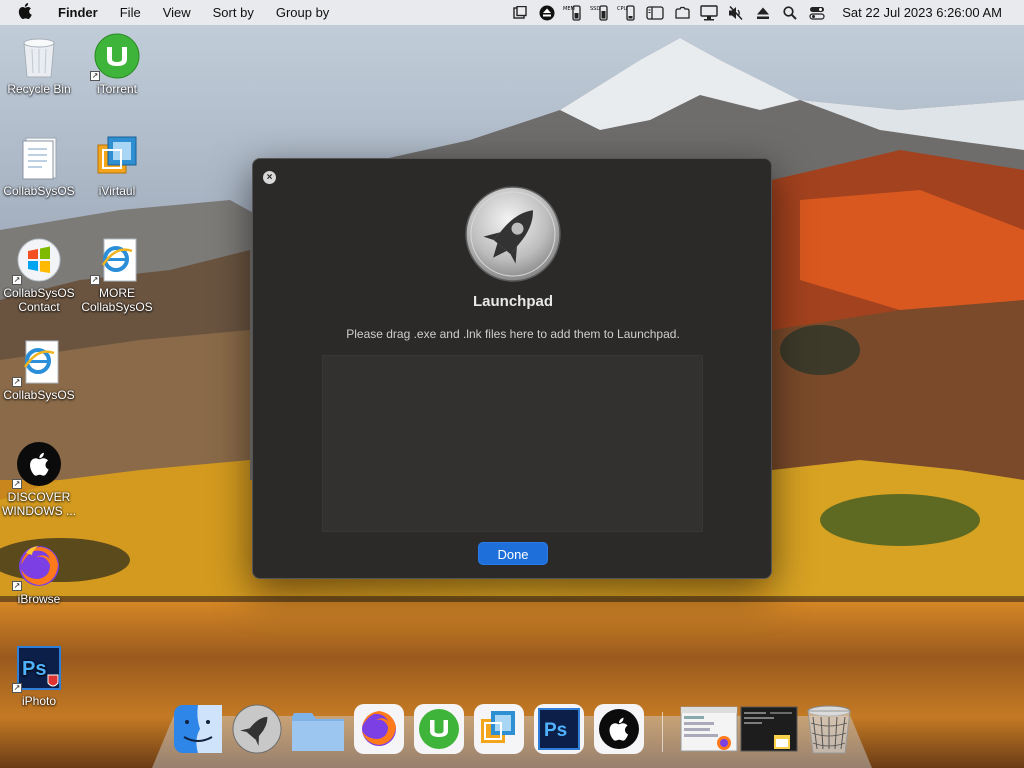 The width and height of the screenshot is (1024, 768). What do you see at coordinates (39, 701) in the screenshot?
I see `desktop-icon-label: iPhoto` at bounding box center [39, 701].